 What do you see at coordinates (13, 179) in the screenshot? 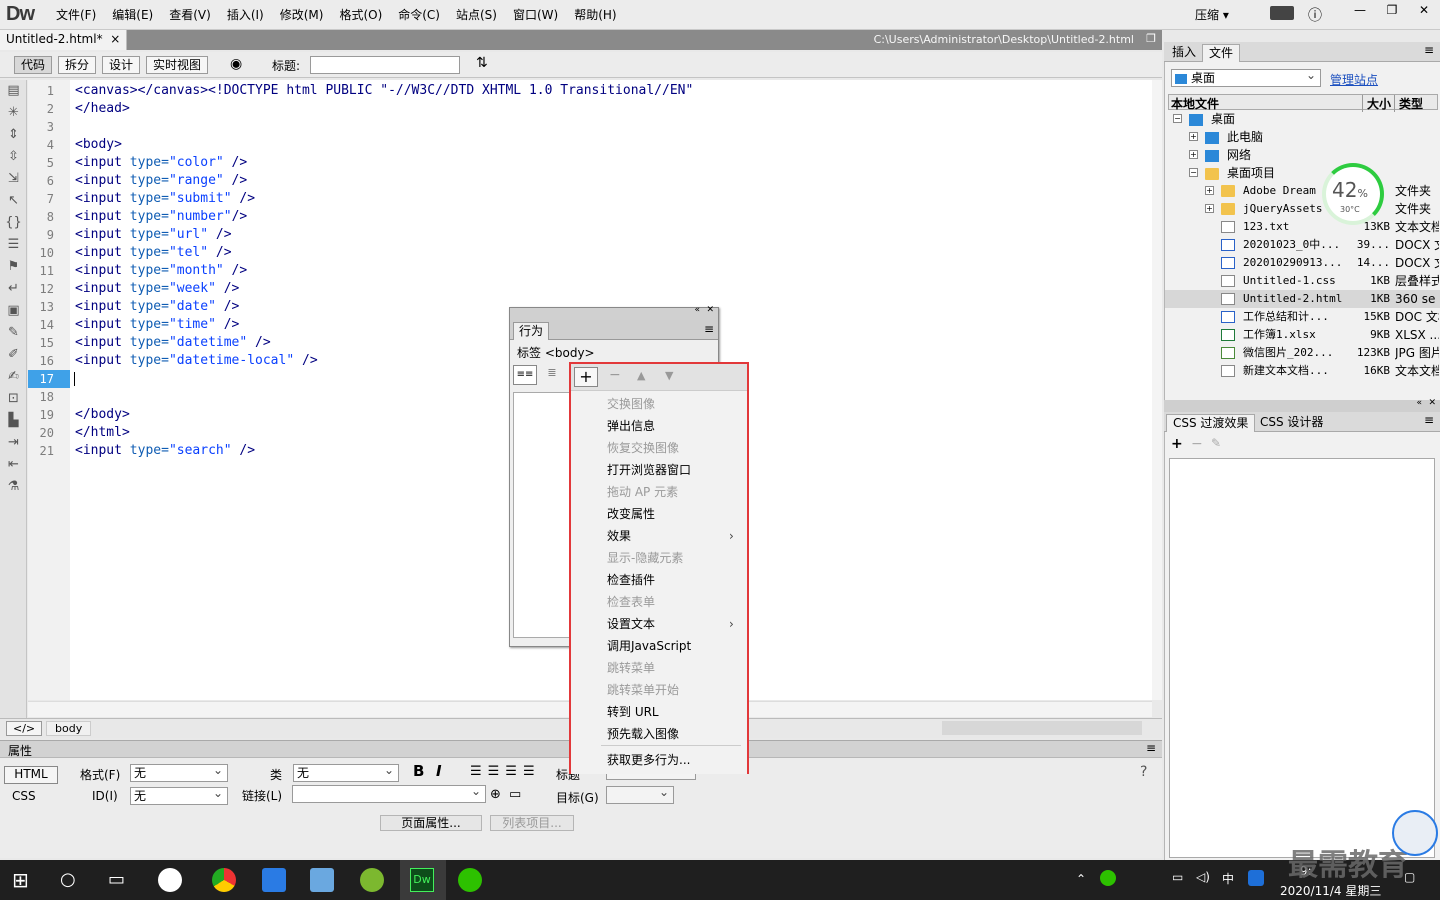
I see `expand-all-icon: ⇲` at bounding box center [13, 179].